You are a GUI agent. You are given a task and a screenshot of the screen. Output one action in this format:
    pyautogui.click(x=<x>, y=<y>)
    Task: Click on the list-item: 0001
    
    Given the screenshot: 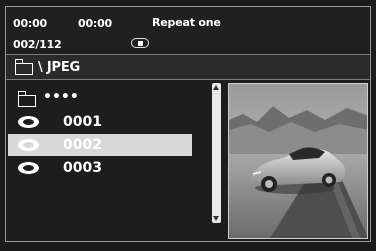 What is the action you would take?
    pyautogui.click(x=100, y=122)
    